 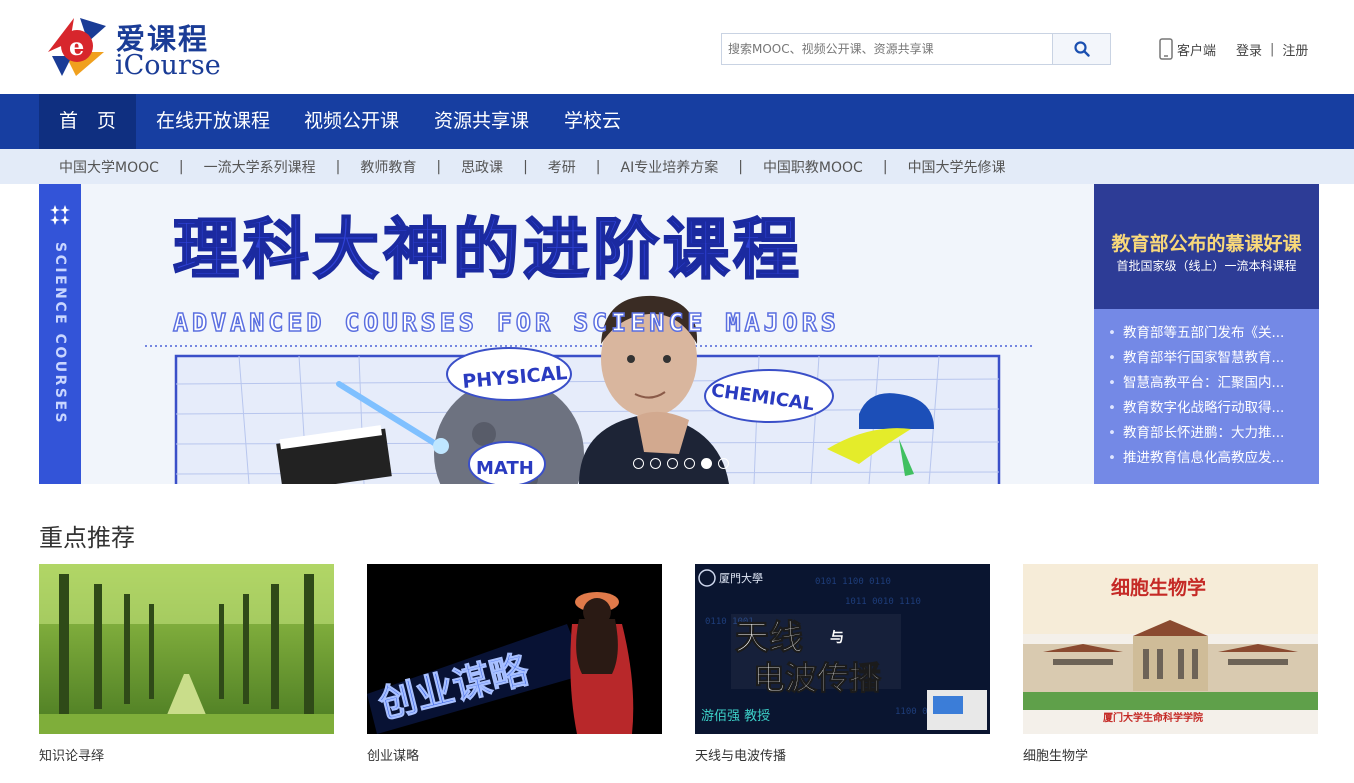 I want to click on course-card: 创业谋略 创业谋略, so click(x=514, y=664).